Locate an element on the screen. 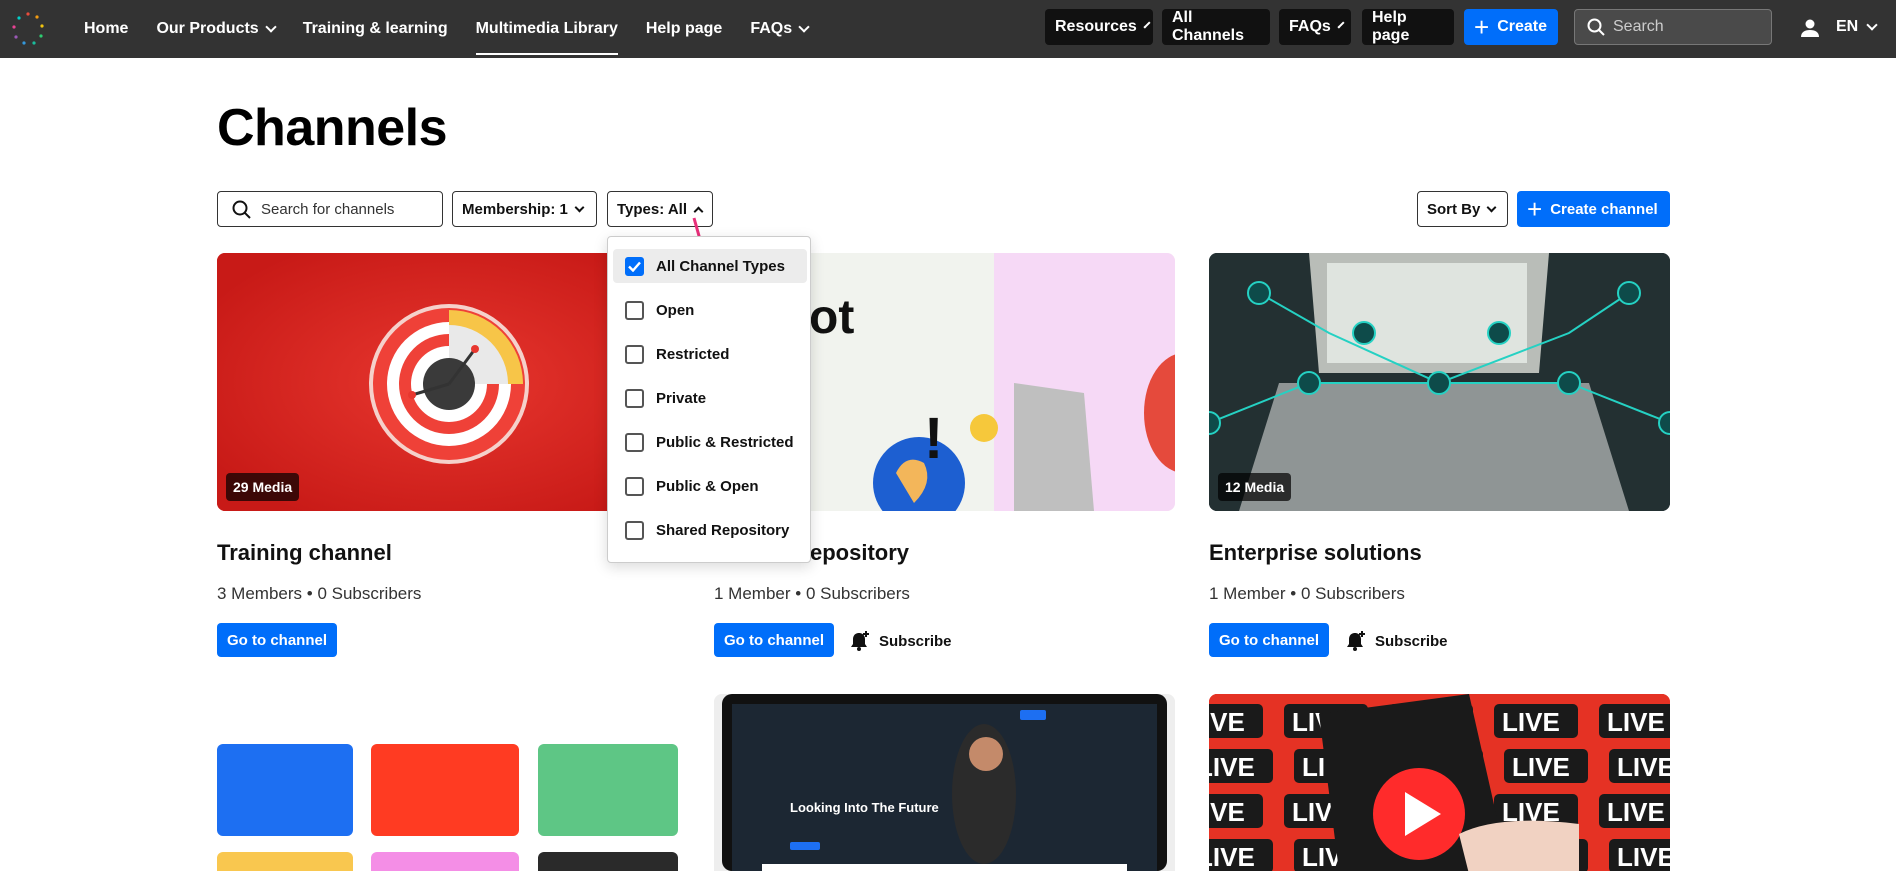 The height and width of the screenshot is (871, 1896). type-option-label: Restricted is located at coordinates (693, 354).